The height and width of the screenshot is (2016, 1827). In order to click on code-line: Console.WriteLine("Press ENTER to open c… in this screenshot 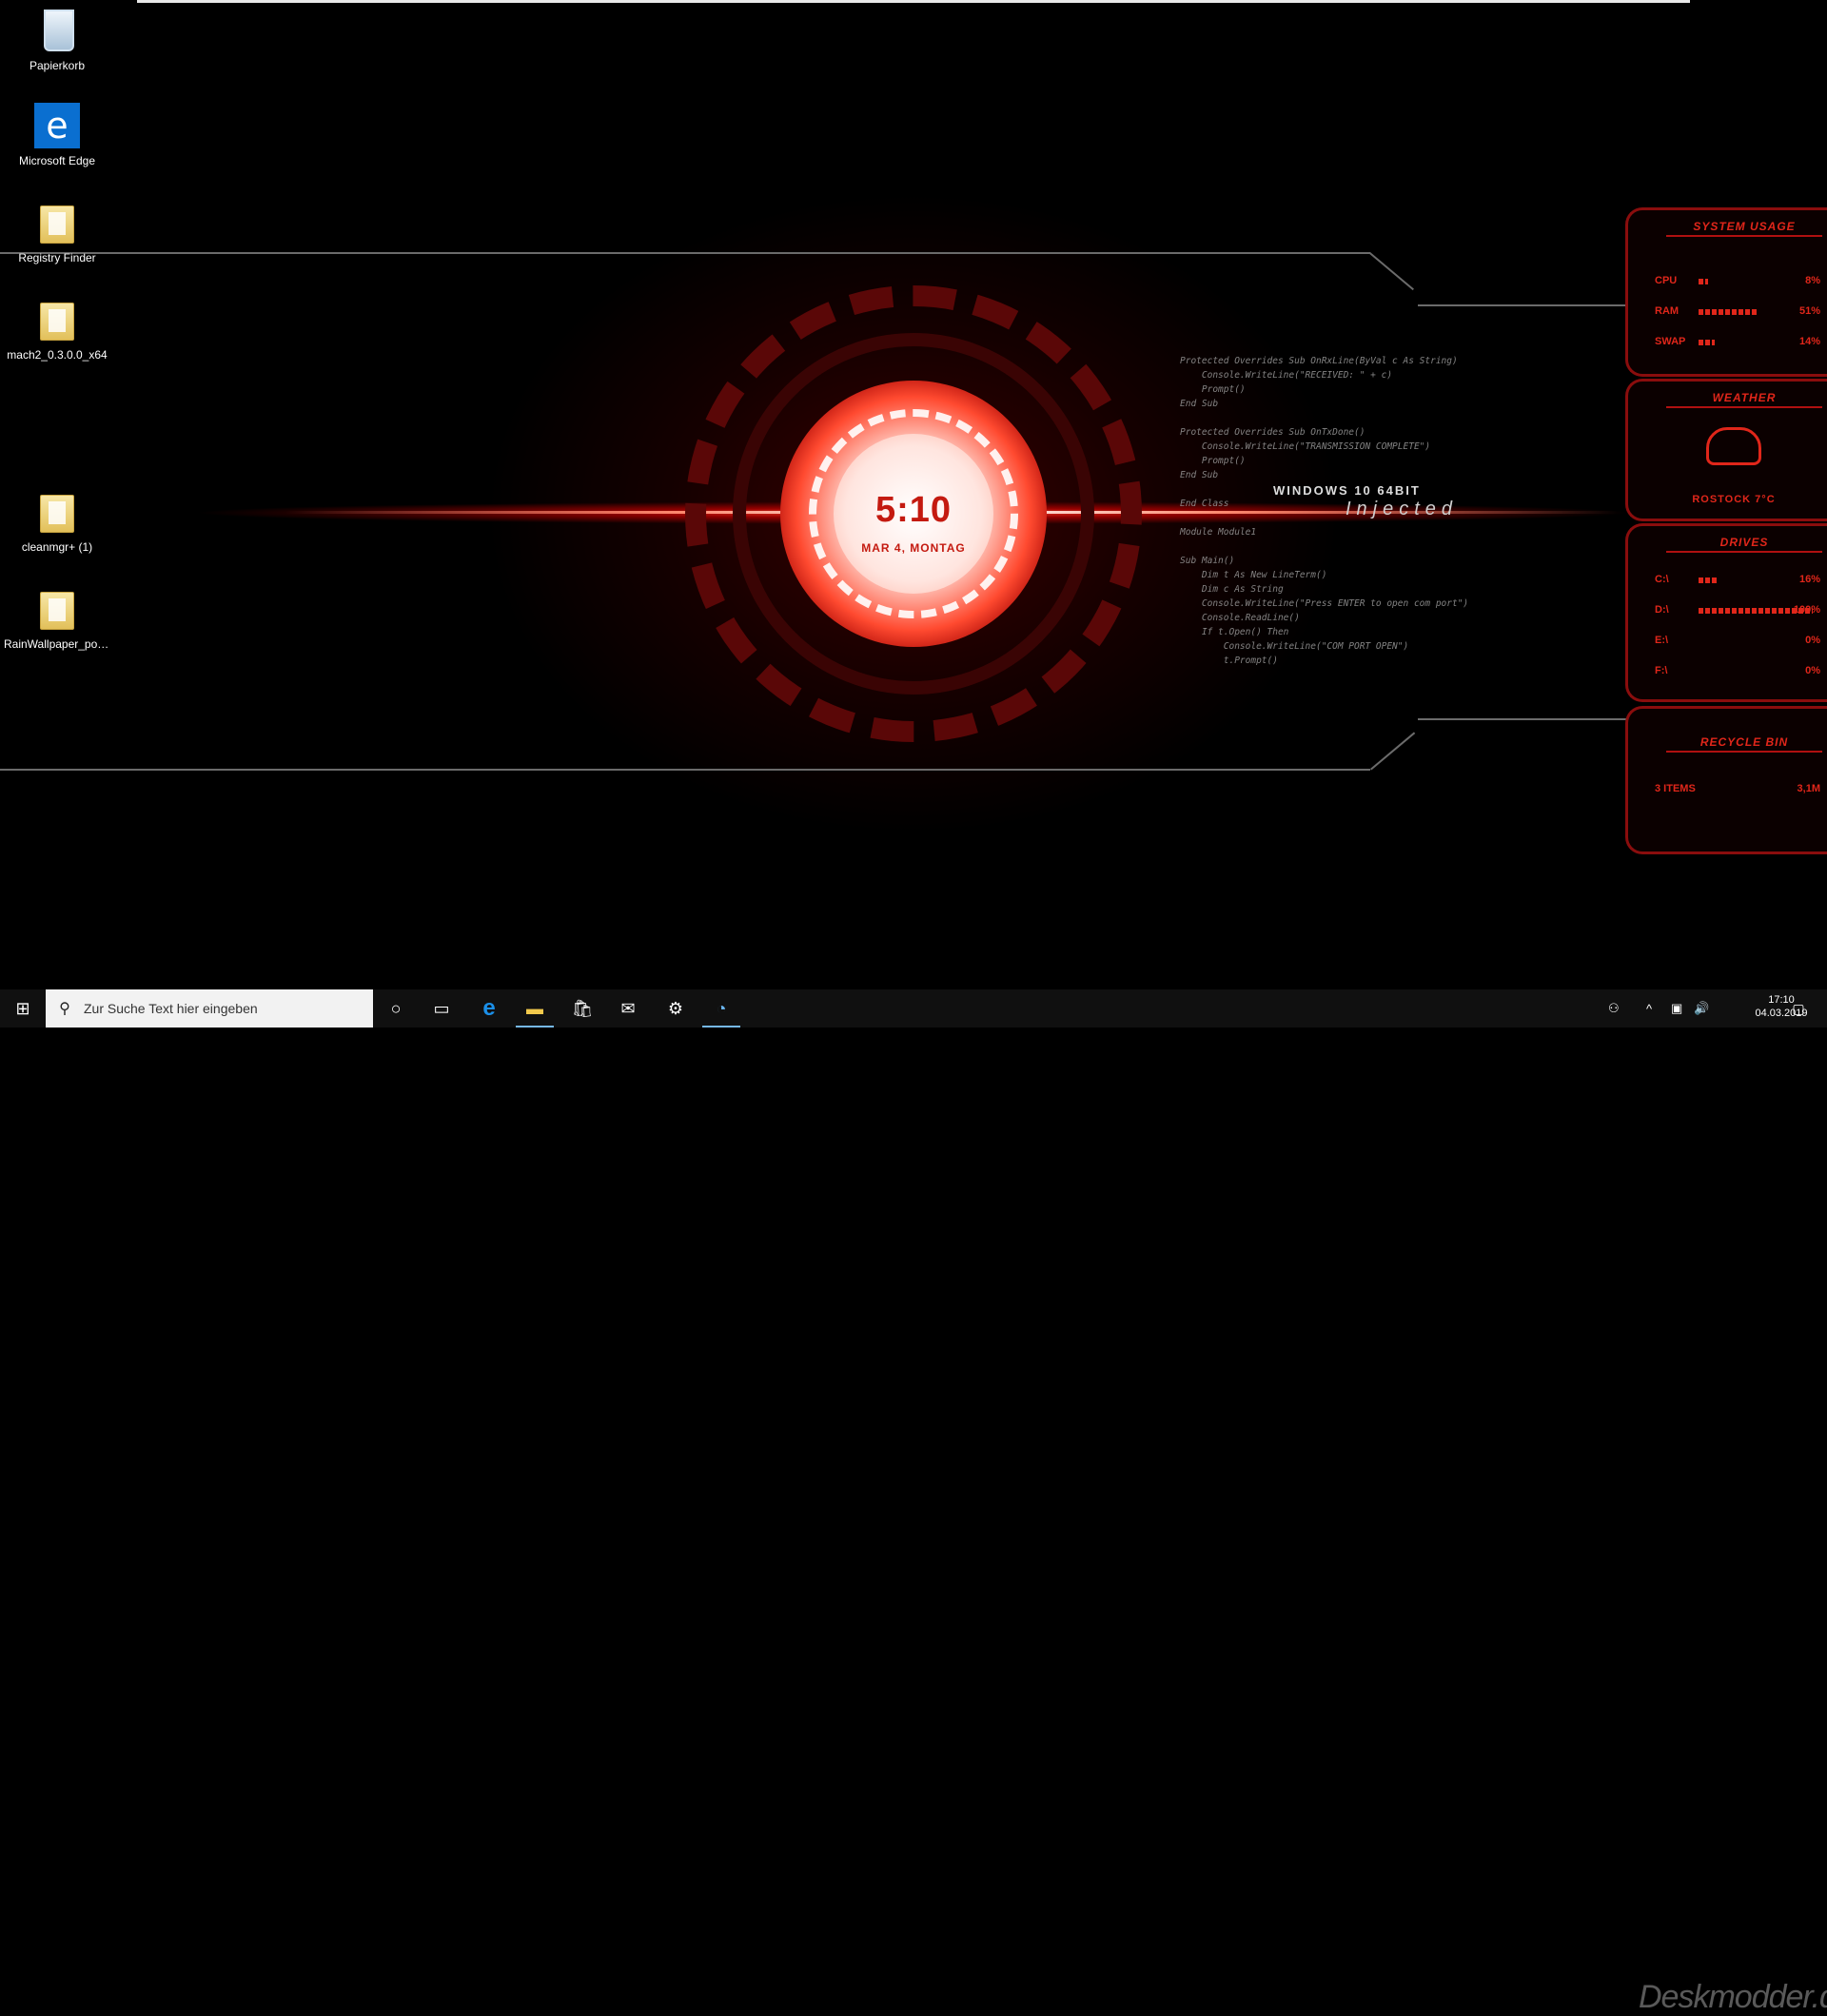, I will do `click(1324, 603)`.